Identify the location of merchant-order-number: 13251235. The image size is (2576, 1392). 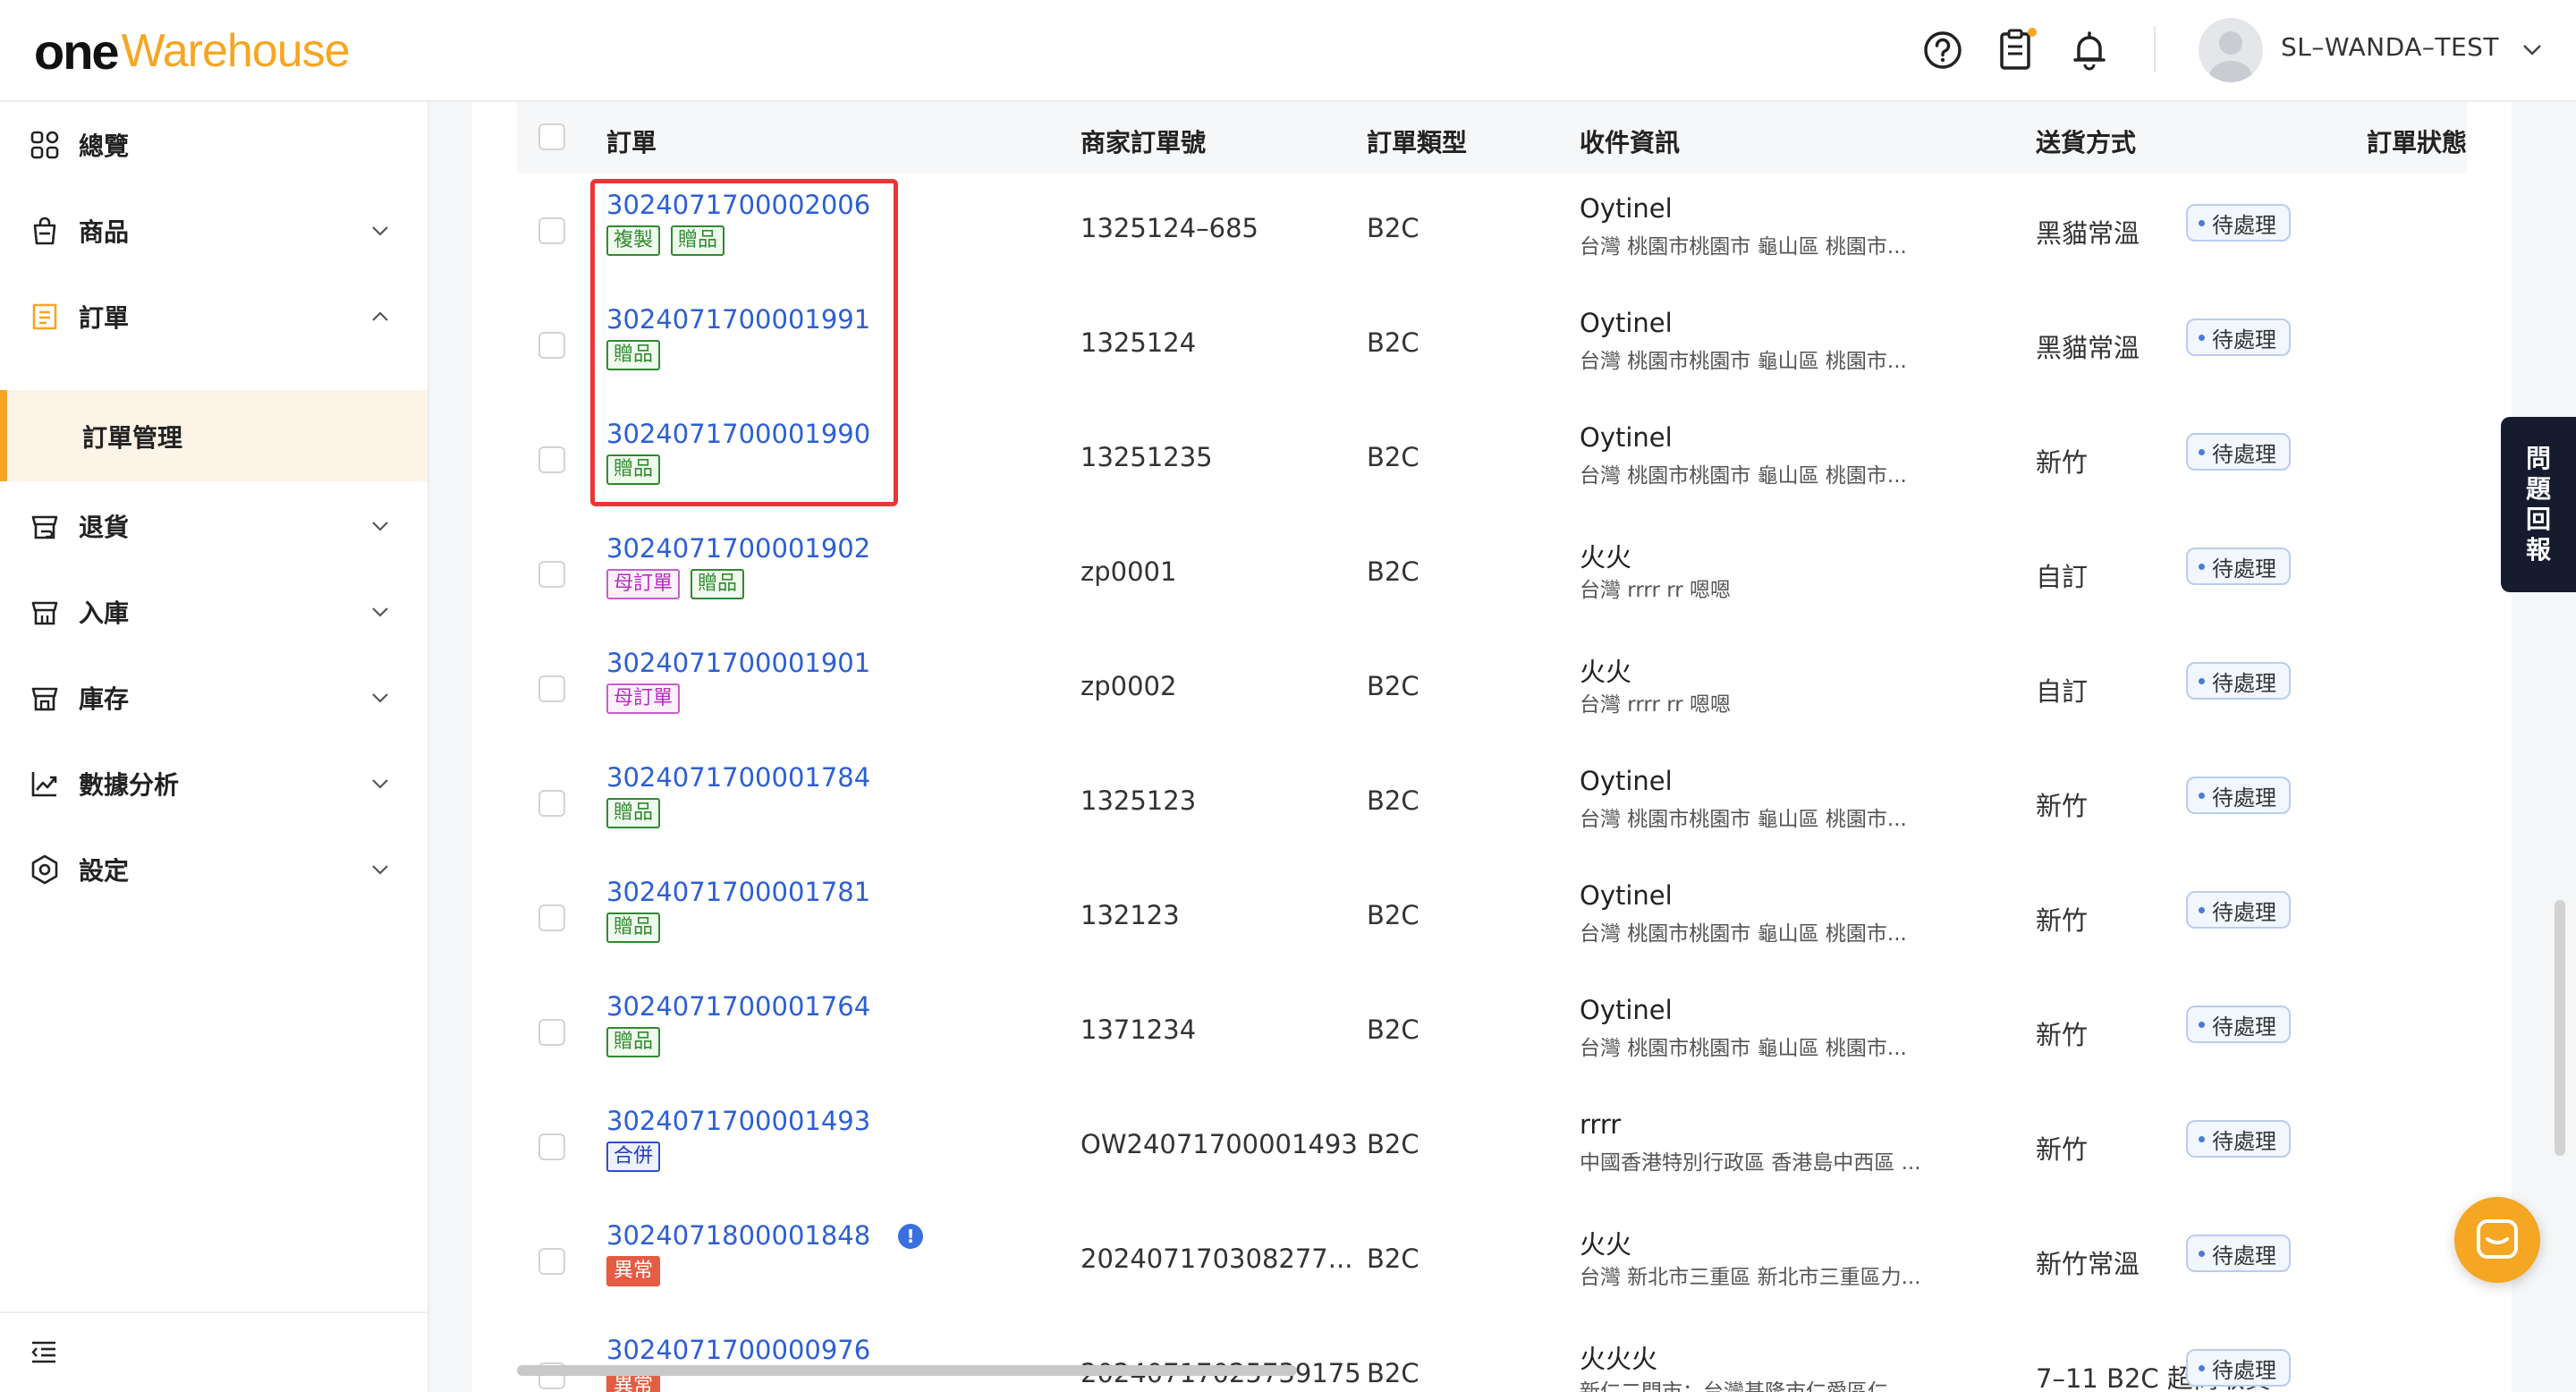
(1146, 457).